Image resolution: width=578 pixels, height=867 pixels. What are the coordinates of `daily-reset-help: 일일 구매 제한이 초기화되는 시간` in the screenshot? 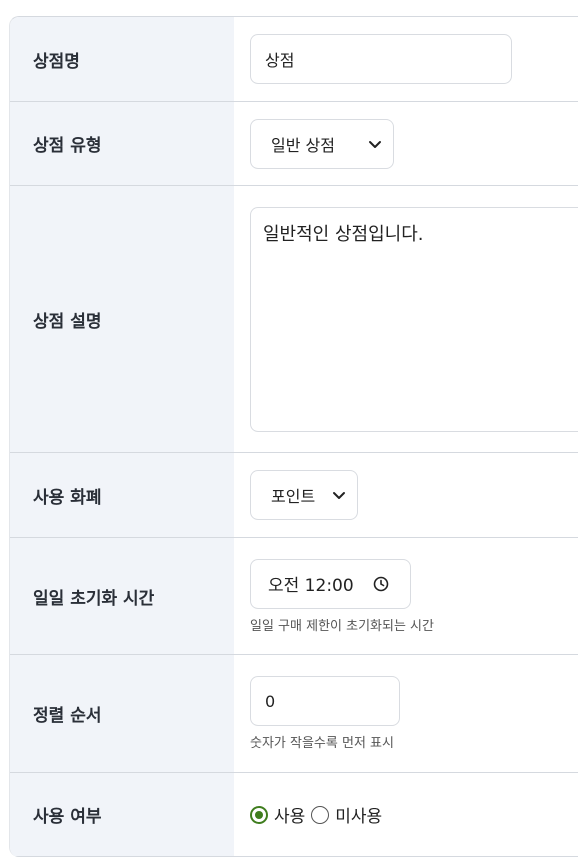 It's located at (342, 626).